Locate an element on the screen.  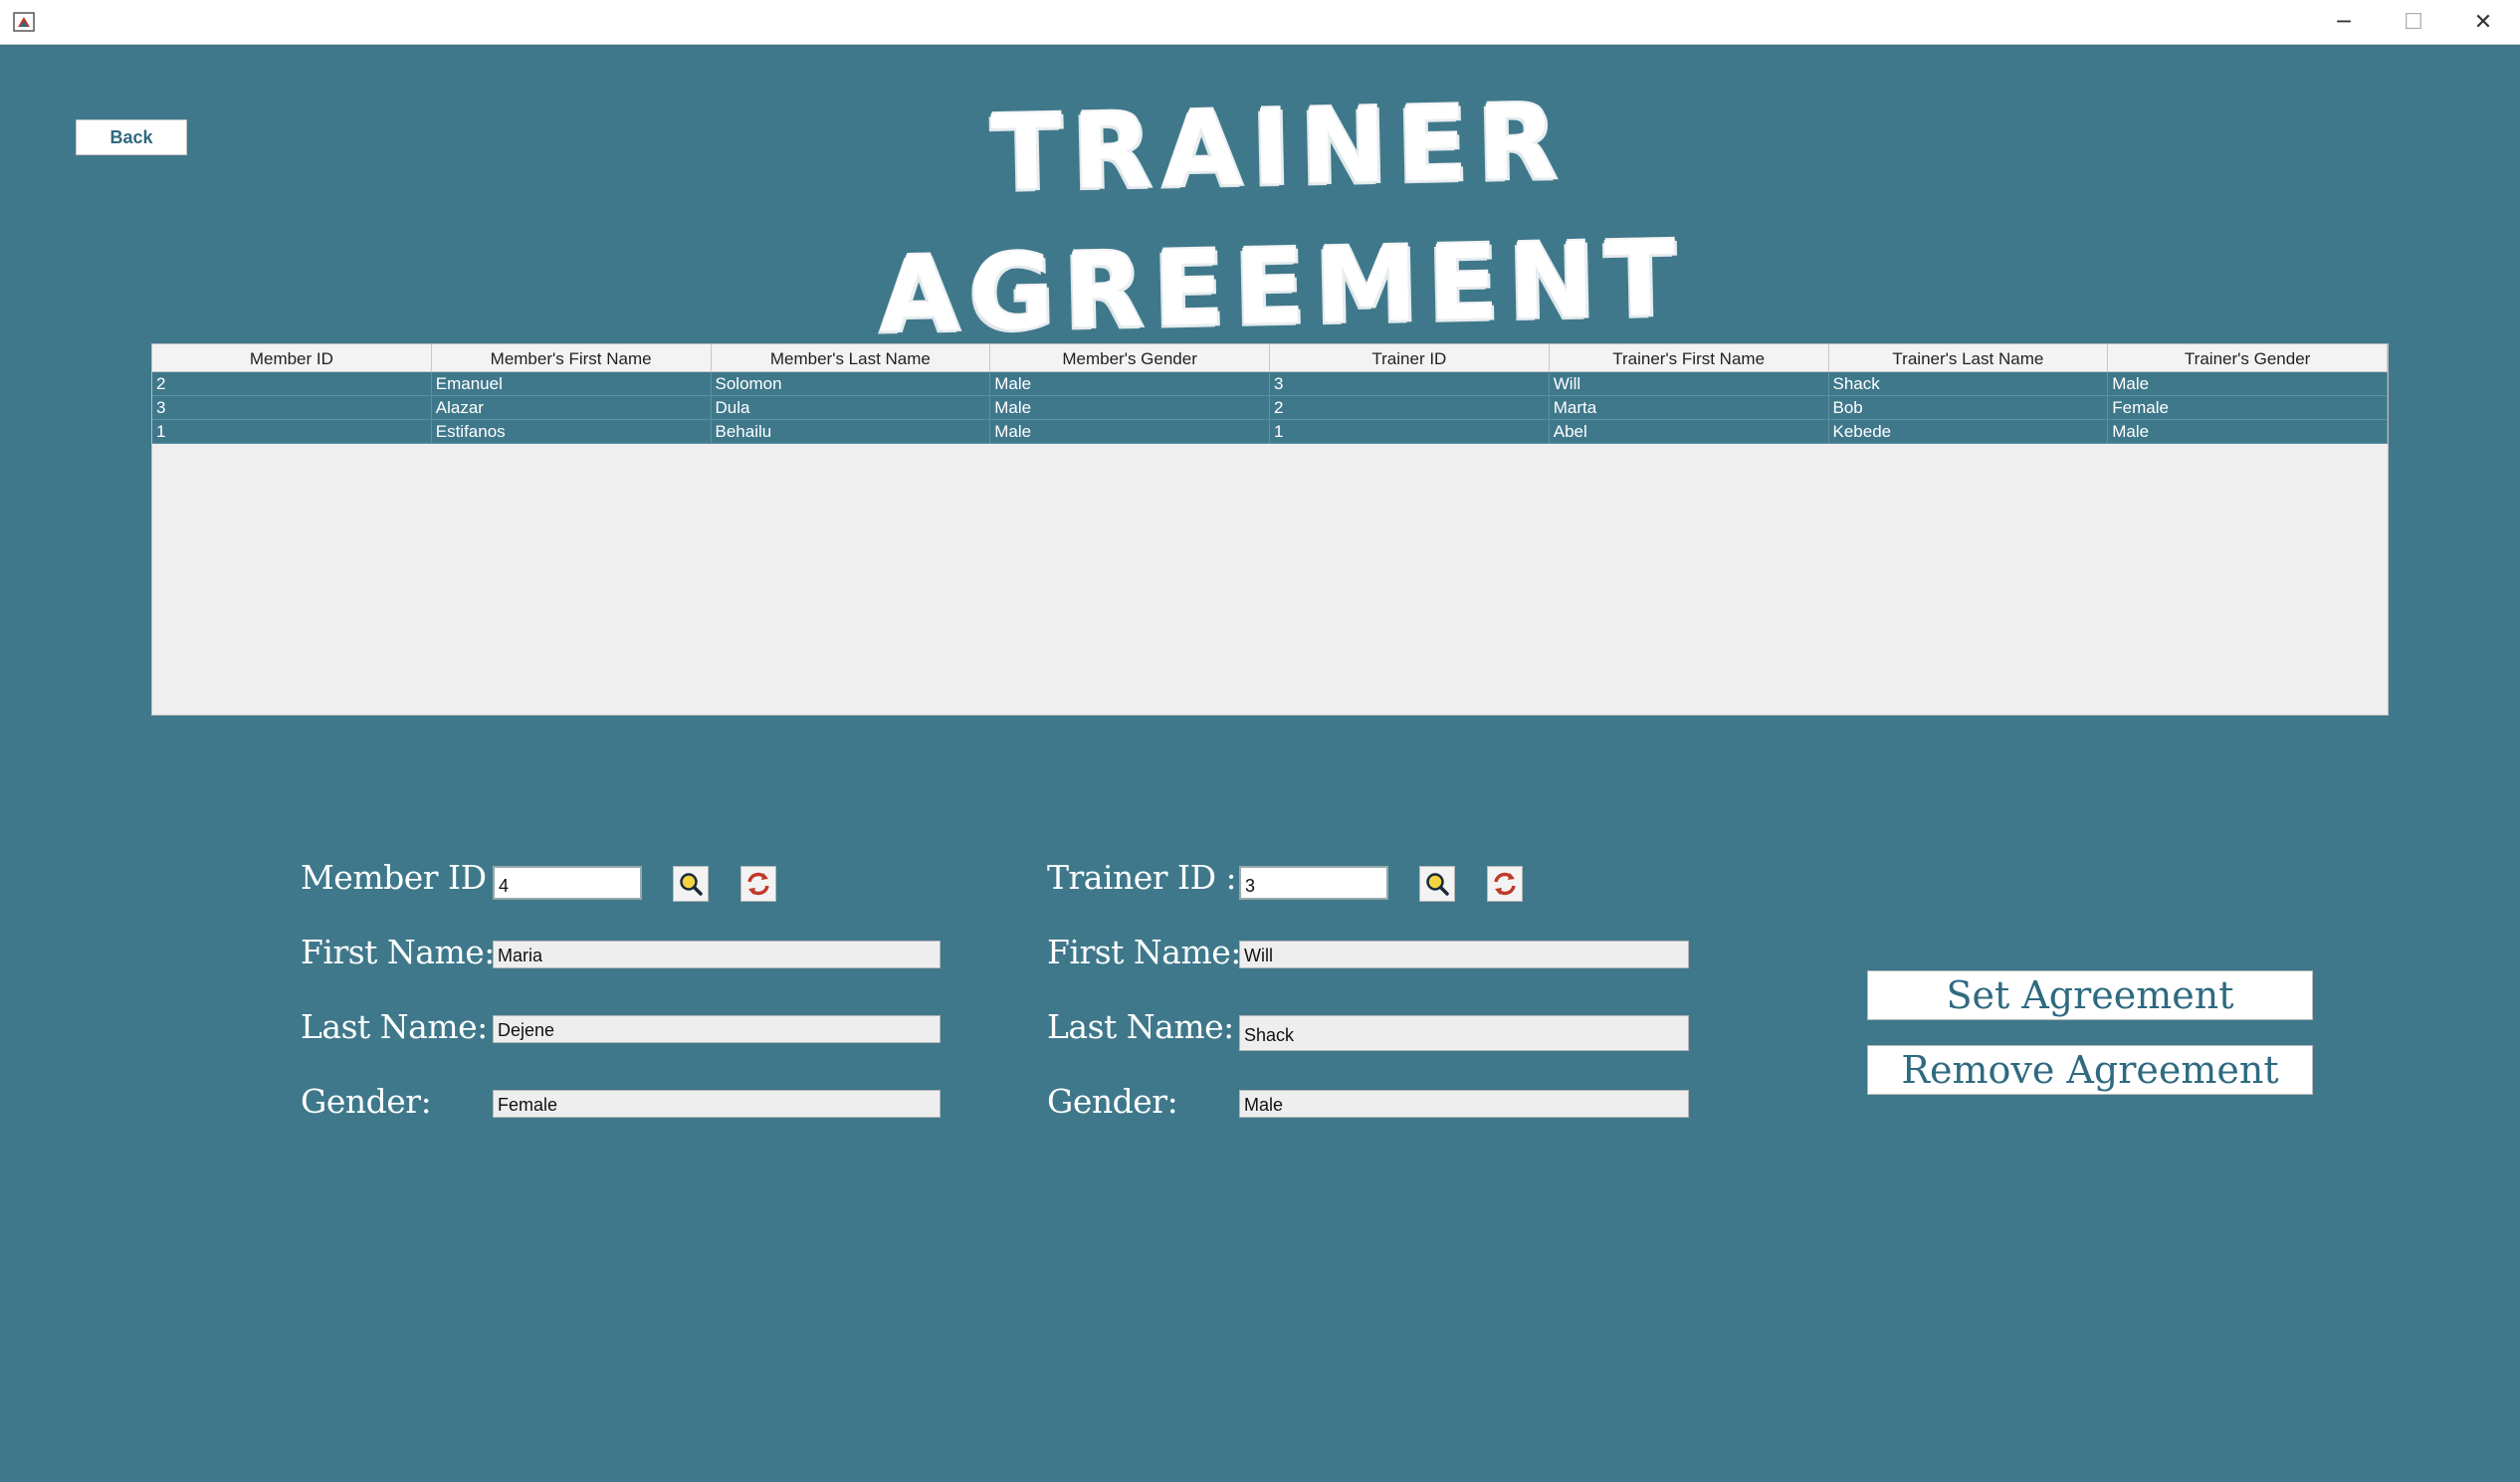
trainer-gender-label: Gender: is located at coordinates (1112, 1101).